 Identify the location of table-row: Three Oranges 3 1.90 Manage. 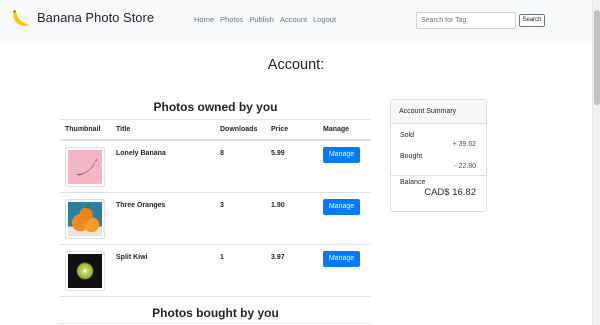
(215, 219).